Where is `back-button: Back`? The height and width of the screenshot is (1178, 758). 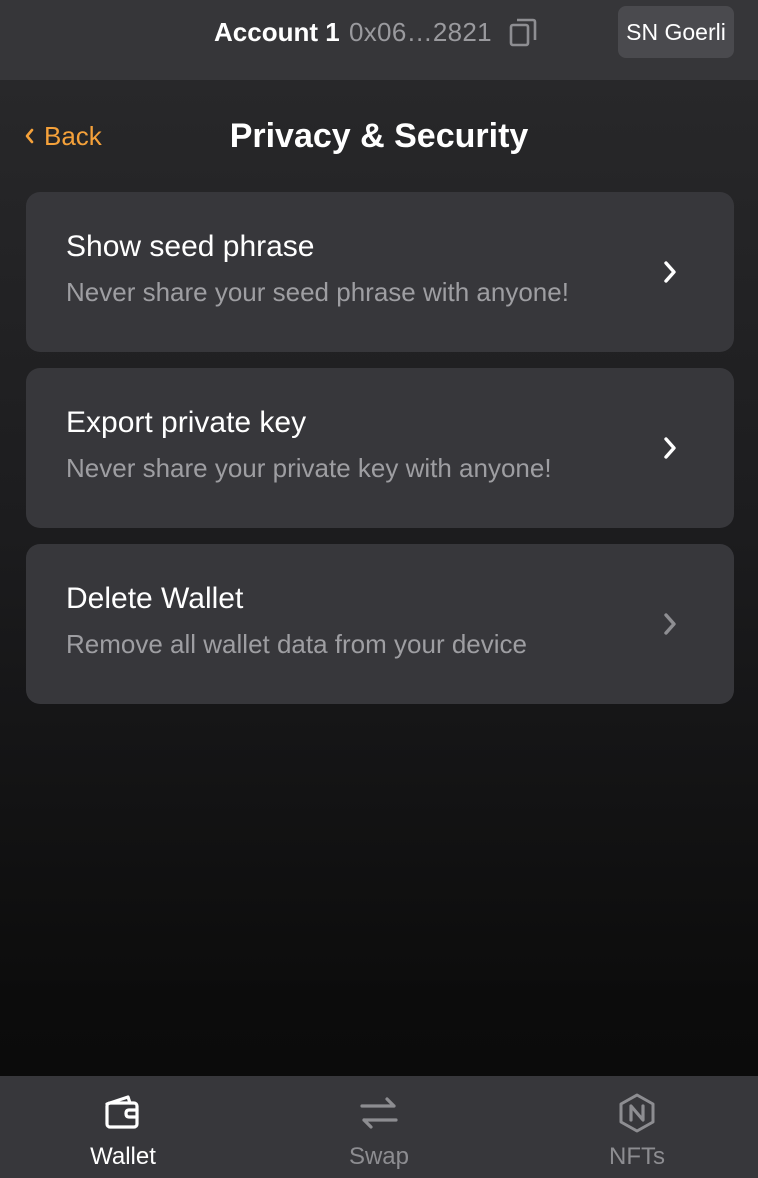 back-button: Back is located at coordinates (63, 136).